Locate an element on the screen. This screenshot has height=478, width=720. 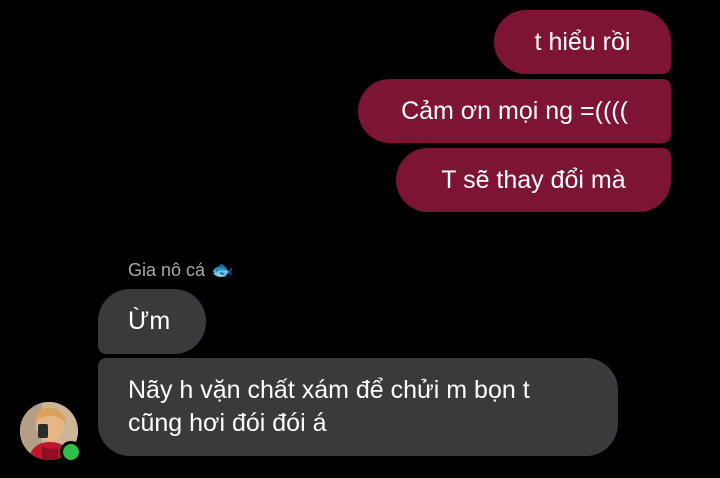
message-text-line: cũng hơi đói đói á is located at coordinates (227, 423).